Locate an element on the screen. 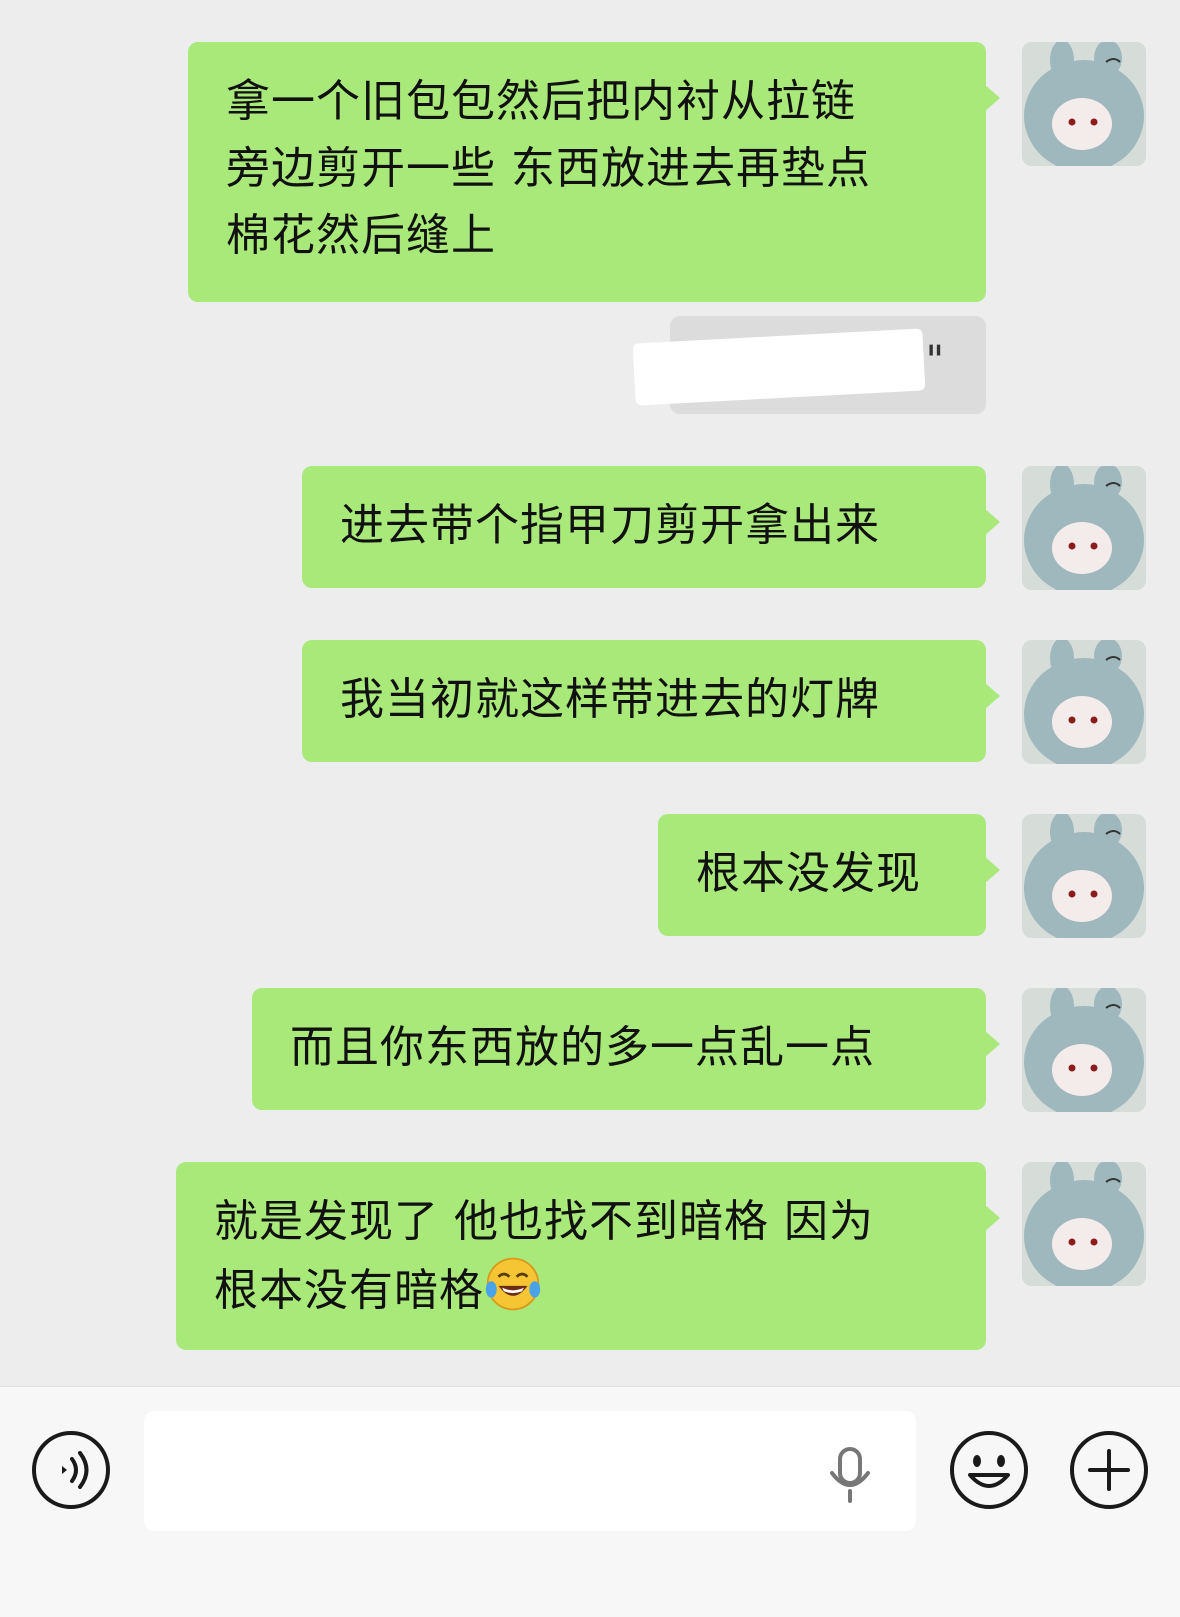 Image resolution: width=1180 pixels, height=1617 pixels. message-text: 根本没有暗格 is located at coordinates (349, 1290).